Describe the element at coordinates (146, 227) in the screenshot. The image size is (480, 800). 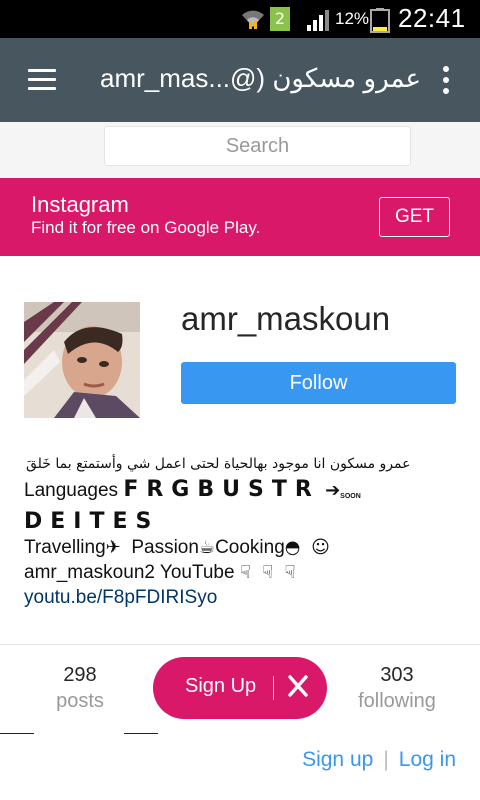
I see `banner-subtitle: Find it for free on Google Play.` at that location.